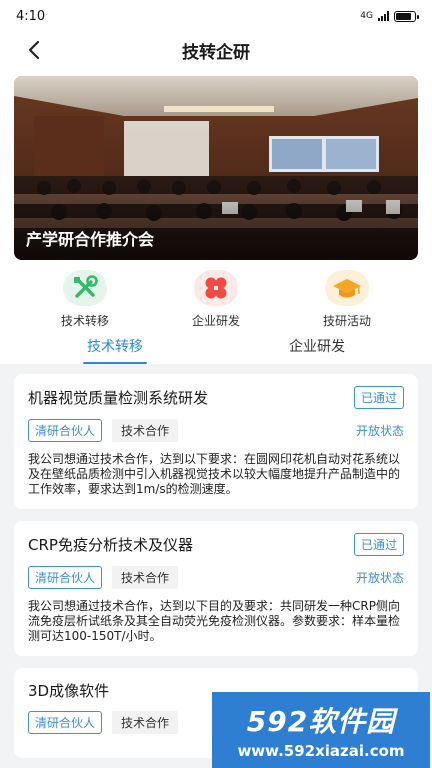 The image size is (432, 768). What do you see at coordinates (366, 16) in the screenshot?
I see `network-label: 4G` at bounding box center [366, 16].